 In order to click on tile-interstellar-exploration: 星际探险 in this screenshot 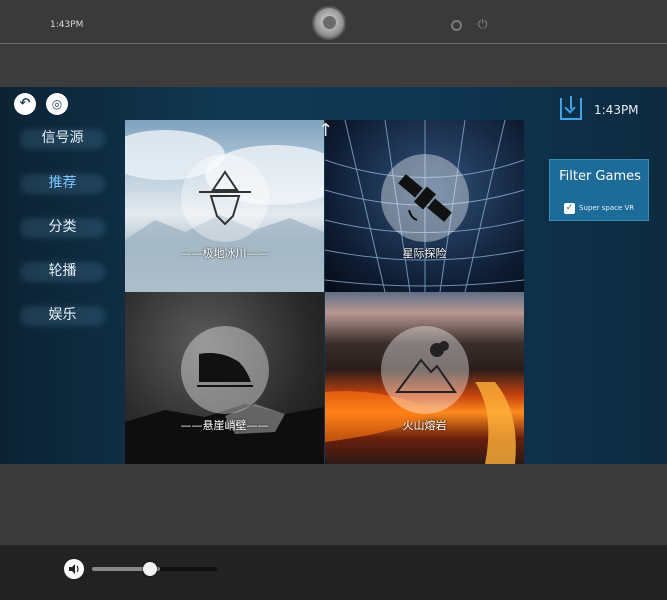, I will do `click(424, 206)`.